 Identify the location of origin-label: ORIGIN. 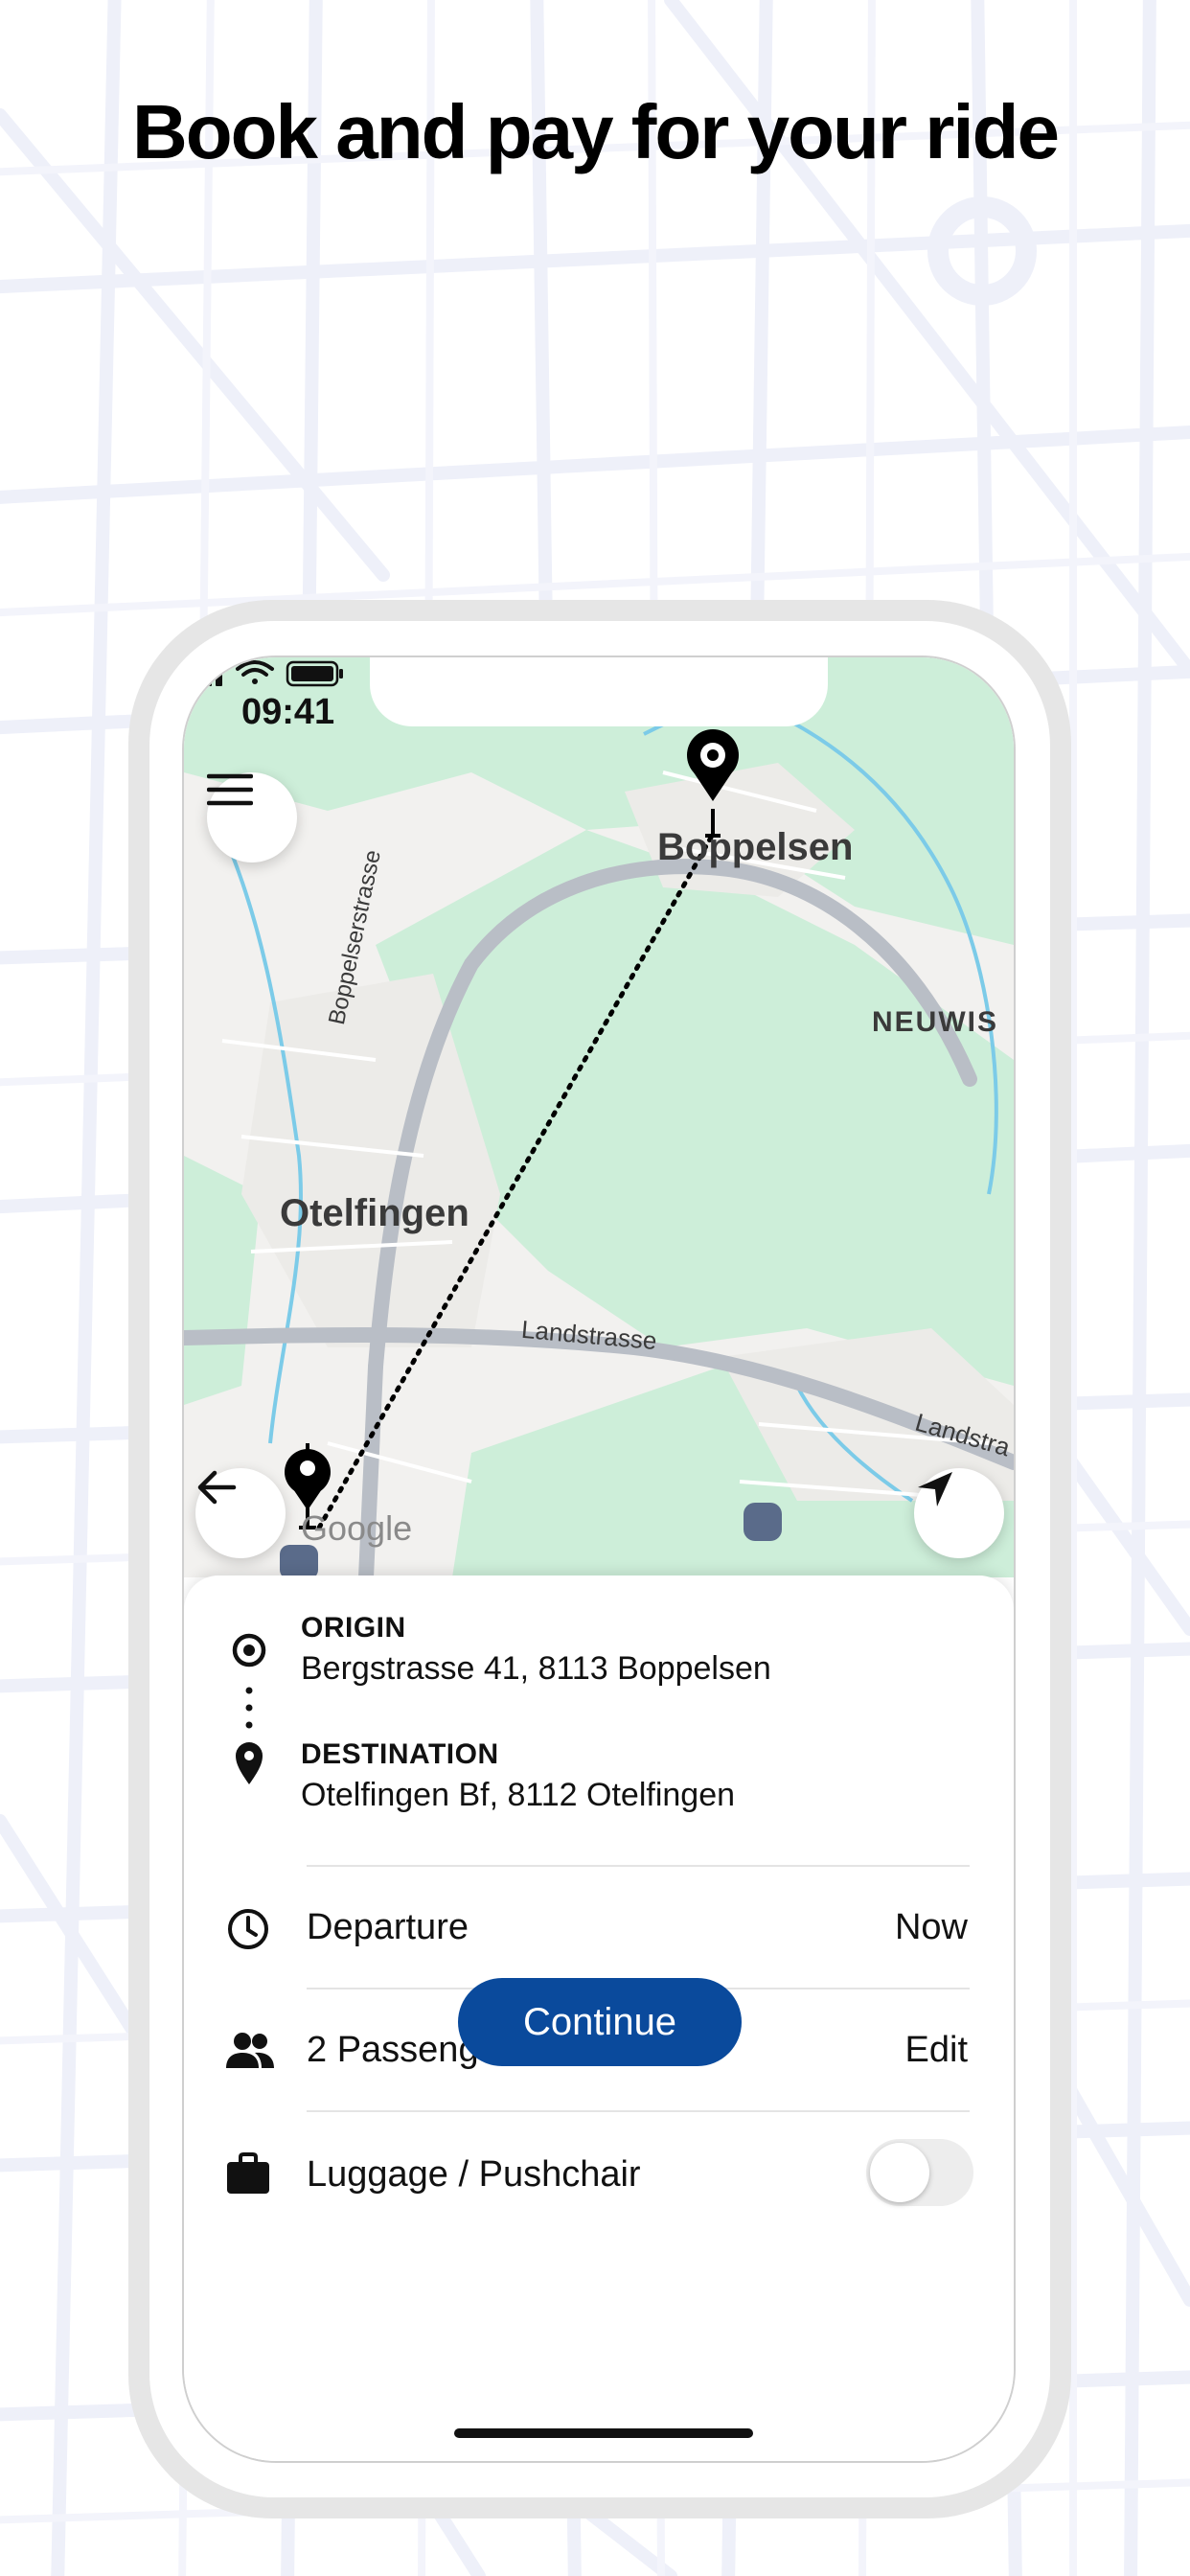
(354, 1628).